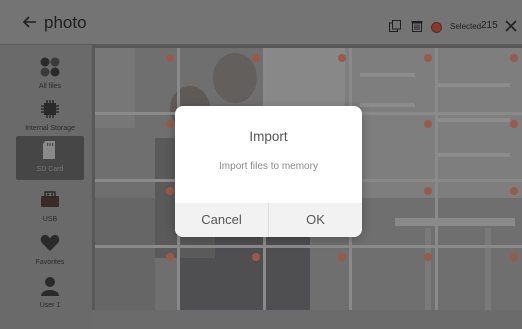  Describe the element at coordinates (50, 242) in the screenshot. I see `heart-icon` at that location.